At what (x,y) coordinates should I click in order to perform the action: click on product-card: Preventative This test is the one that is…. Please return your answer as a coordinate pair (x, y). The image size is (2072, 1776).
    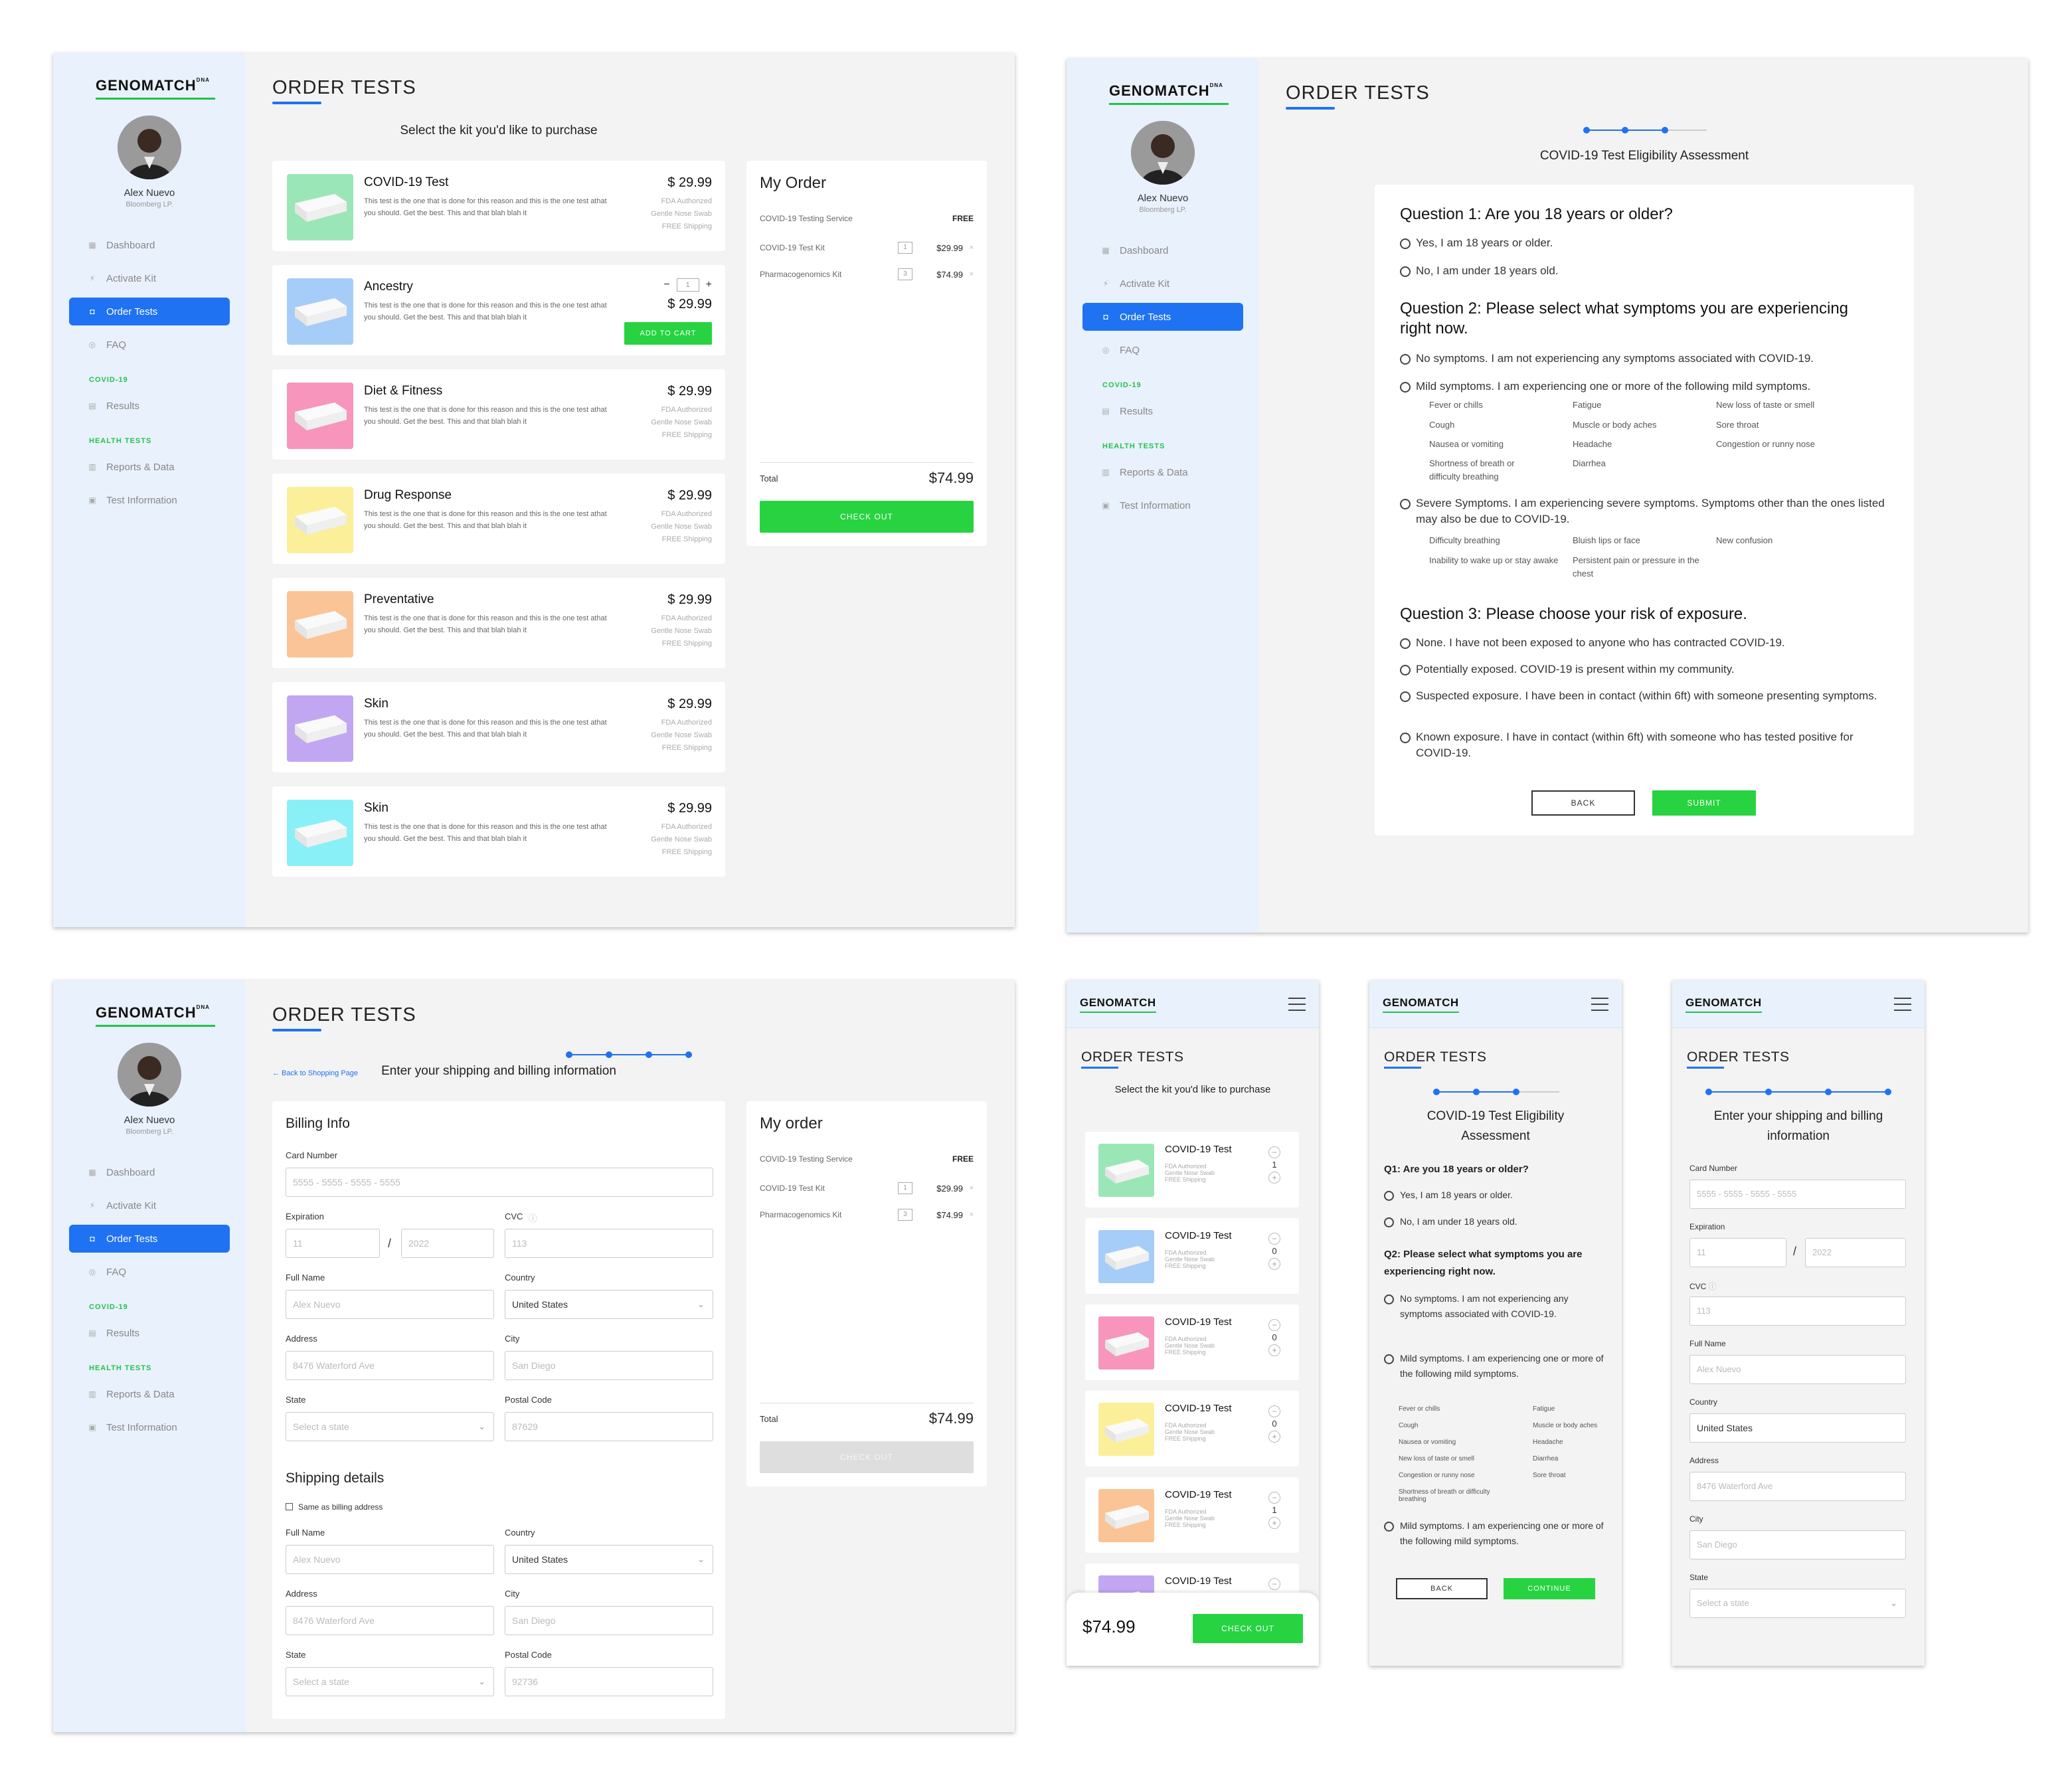
    Looking at the image, I should click on (498, 623).